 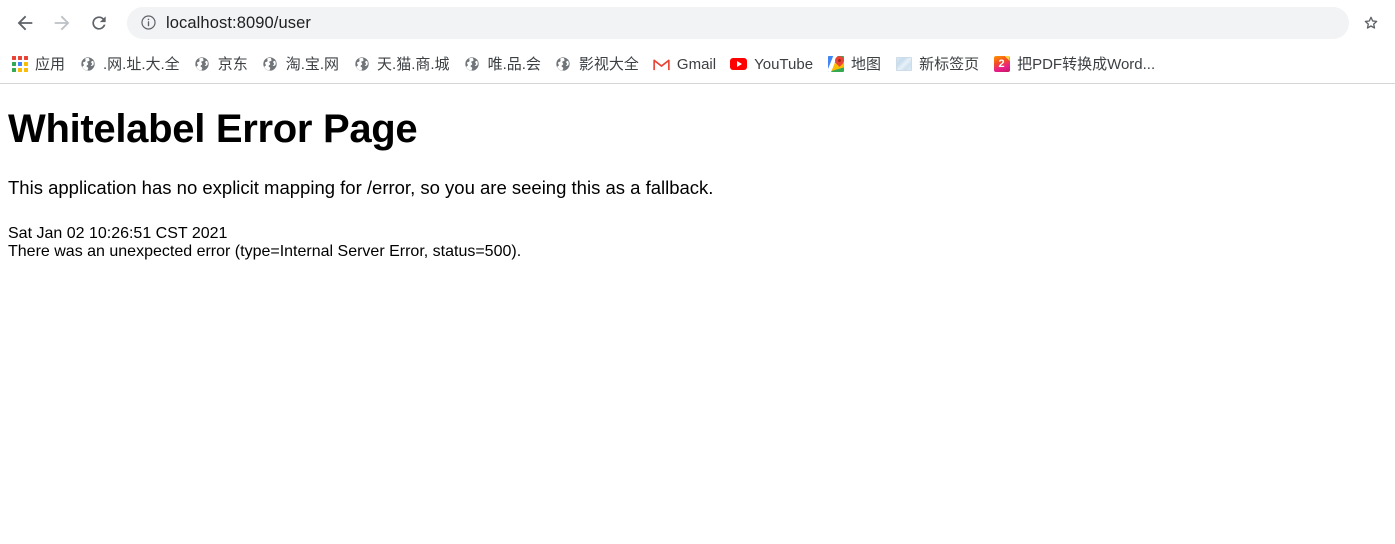 I want to click on bookmark-youtube: YouTube, so click(x=771, y=64).